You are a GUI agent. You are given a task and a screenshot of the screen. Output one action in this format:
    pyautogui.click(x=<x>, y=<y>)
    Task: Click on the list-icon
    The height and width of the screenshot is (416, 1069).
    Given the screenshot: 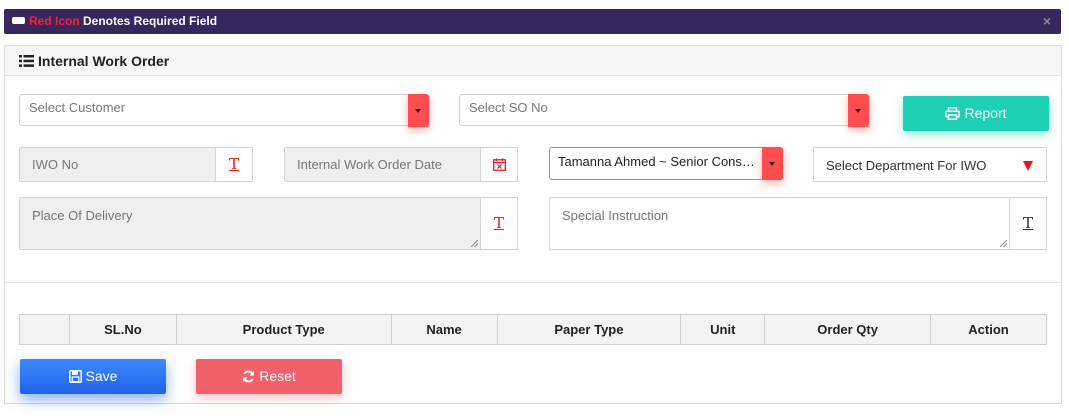 What is the action you would take?
    pyautogui.click(x=26, y=61)
    